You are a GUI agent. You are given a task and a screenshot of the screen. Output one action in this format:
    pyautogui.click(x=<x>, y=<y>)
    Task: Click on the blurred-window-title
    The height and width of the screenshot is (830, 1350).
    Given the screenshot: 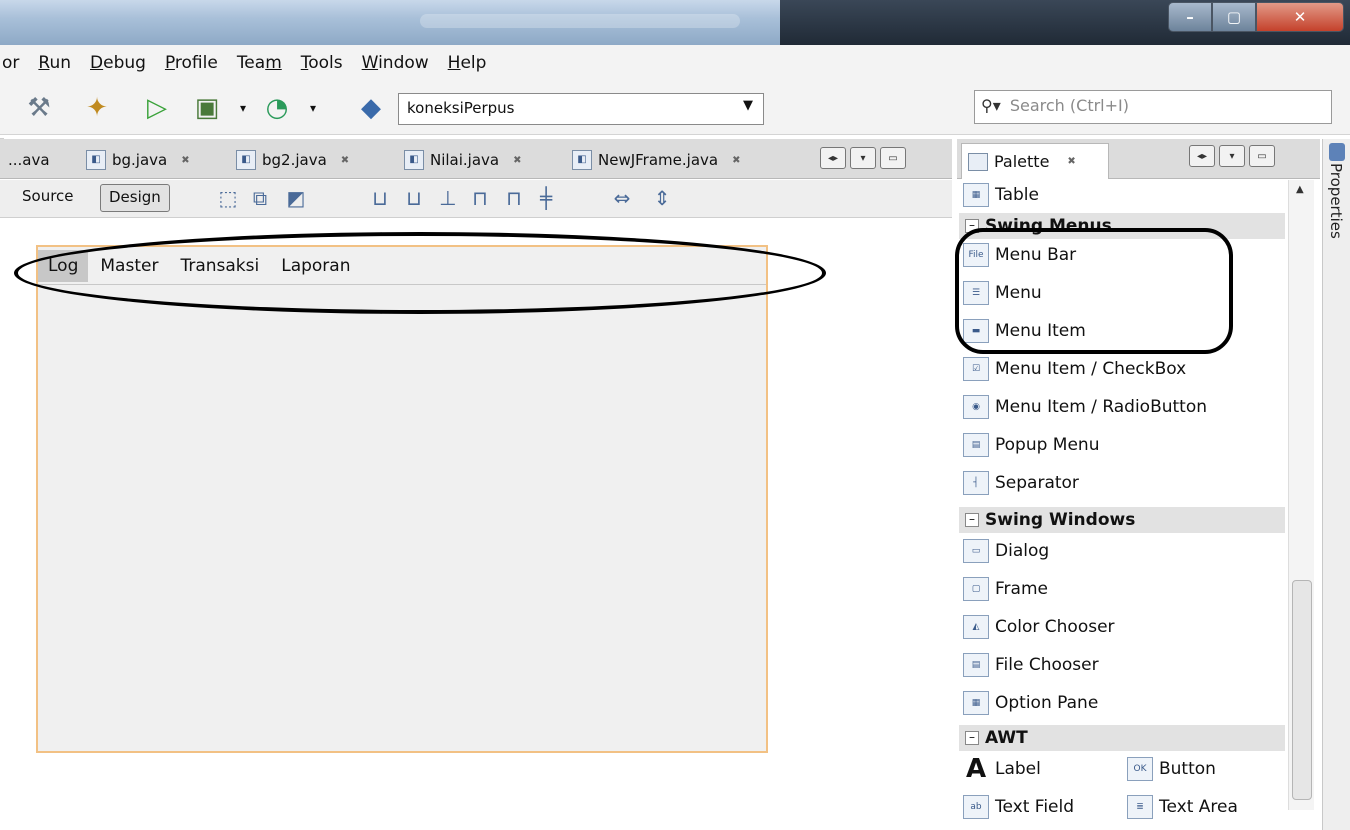 What is the action you would take?
    pyautogui.click(x=580, y=21)
    